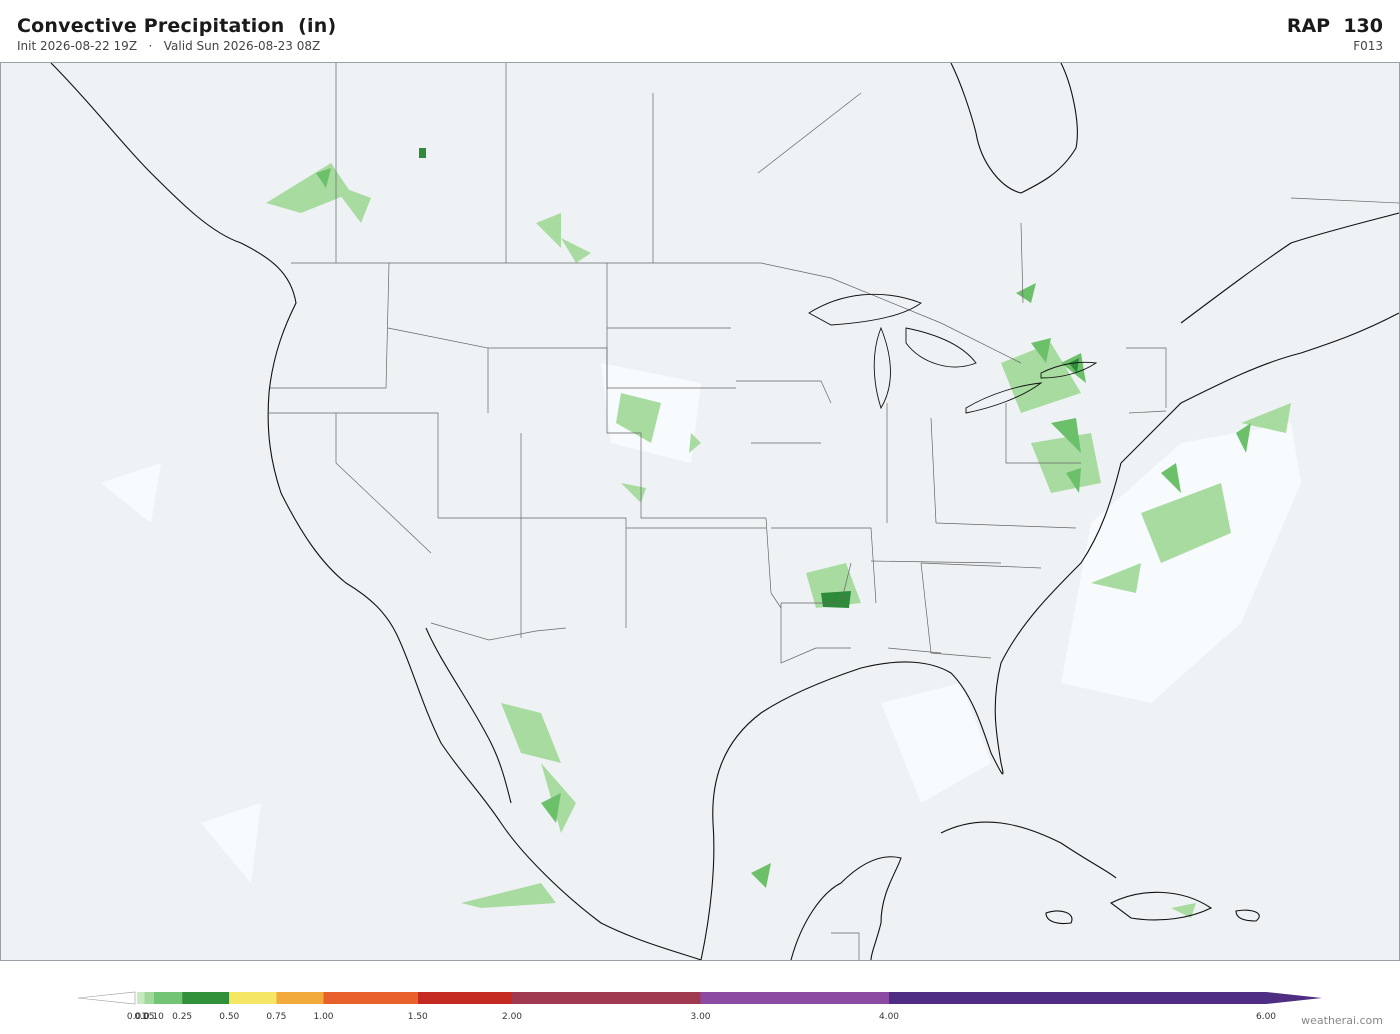  I want to click on colorbar-tick-label: 6.00, so click(1266, 1017).